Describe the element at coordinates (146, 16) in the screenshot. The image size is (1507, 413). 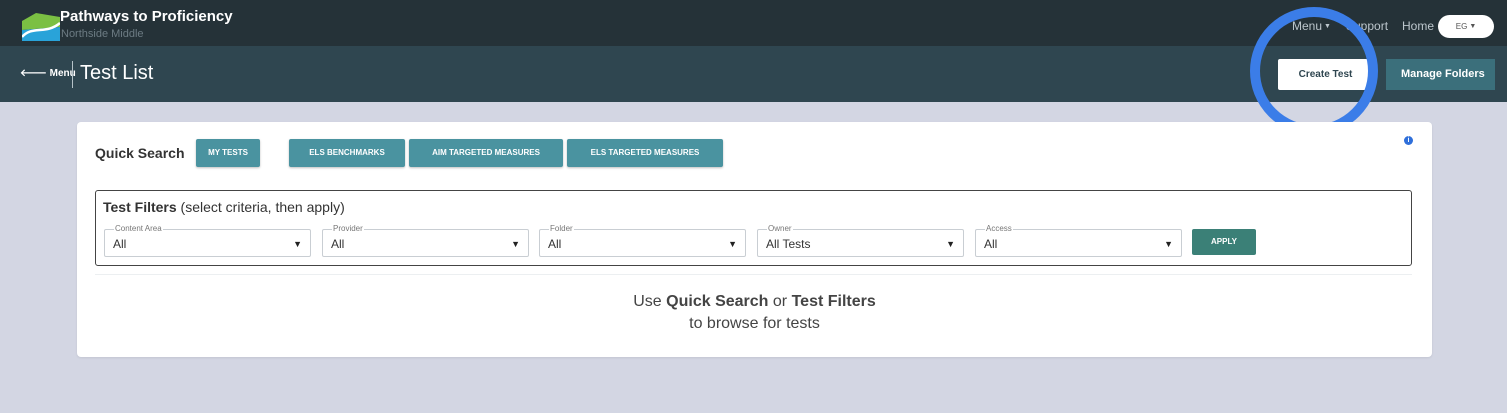
I see `app-title: Pathways to Proficiency` at that location.